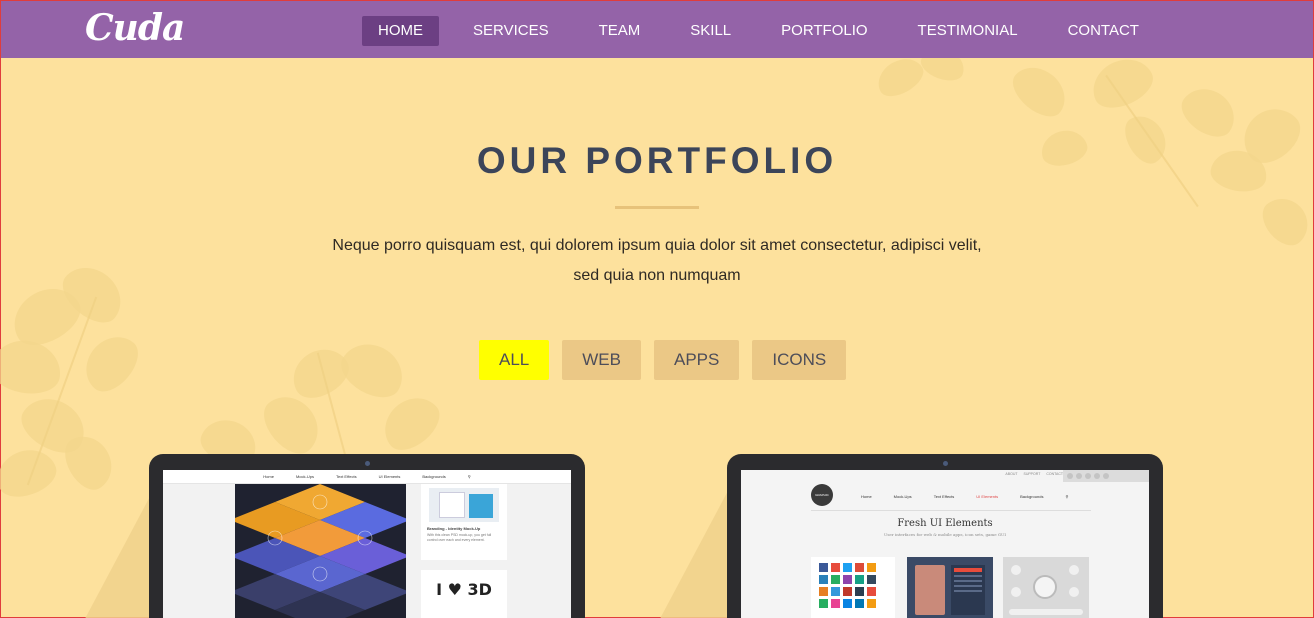 This screenshot has height=618, width=1314. I want to click on burger-logo: GRAPHIC BURGER, so click(822, 495).